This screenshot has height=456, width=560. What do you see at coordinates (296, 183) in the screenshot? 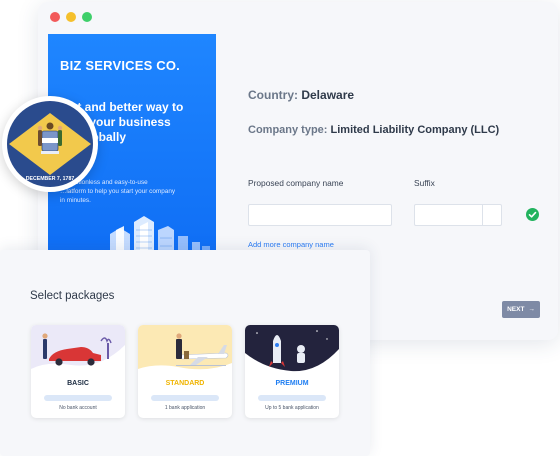
I see `proposed-name-label: Proposed company name` at bounding box center [296, 183].